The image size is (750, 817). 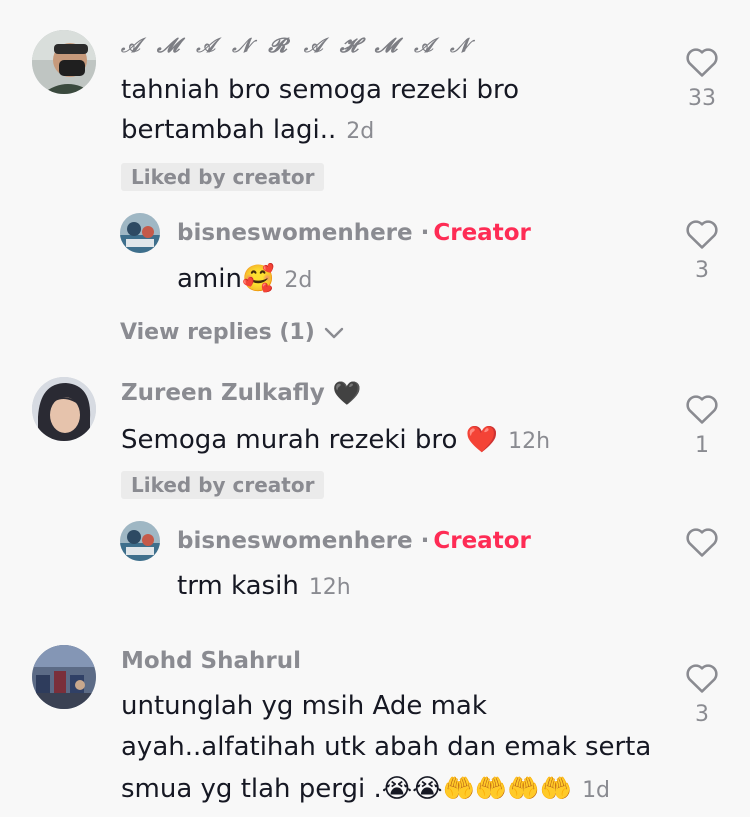 What do you see at coordinates (360, 131) in the screenshot?
I see `comment-time: 2d` at bounding box center [360, 131].